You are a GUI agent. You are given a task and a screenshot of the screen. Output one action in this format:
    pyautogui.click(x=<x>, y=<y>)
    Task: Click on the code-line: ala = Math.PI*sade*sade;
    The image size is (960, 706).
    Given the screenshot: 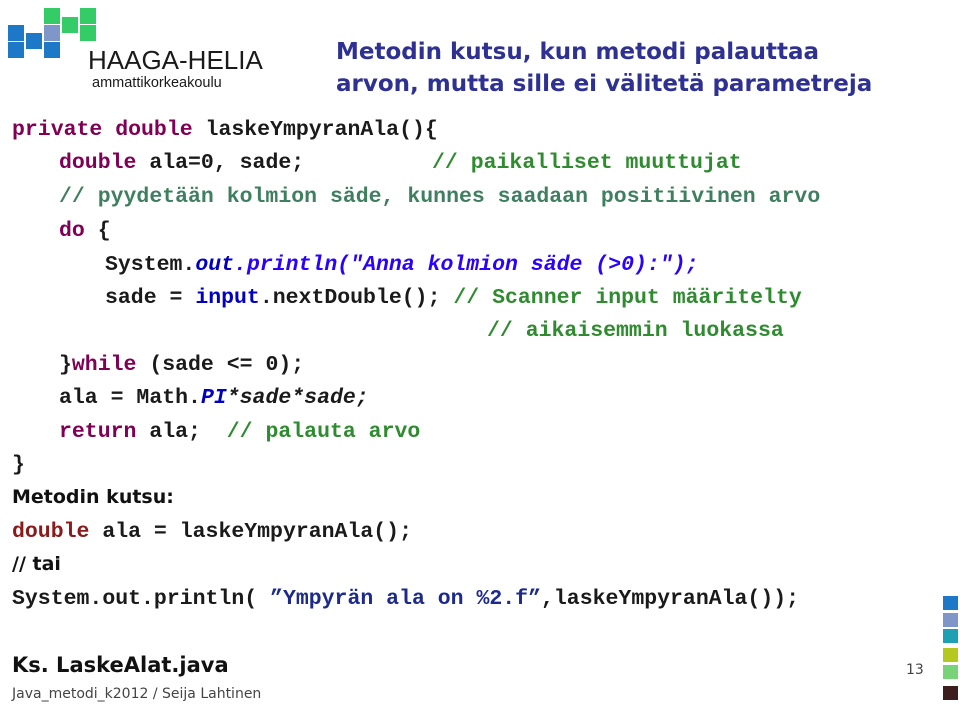 What is the action you would take?
    pyautogui.click(x=214, y=398)
    